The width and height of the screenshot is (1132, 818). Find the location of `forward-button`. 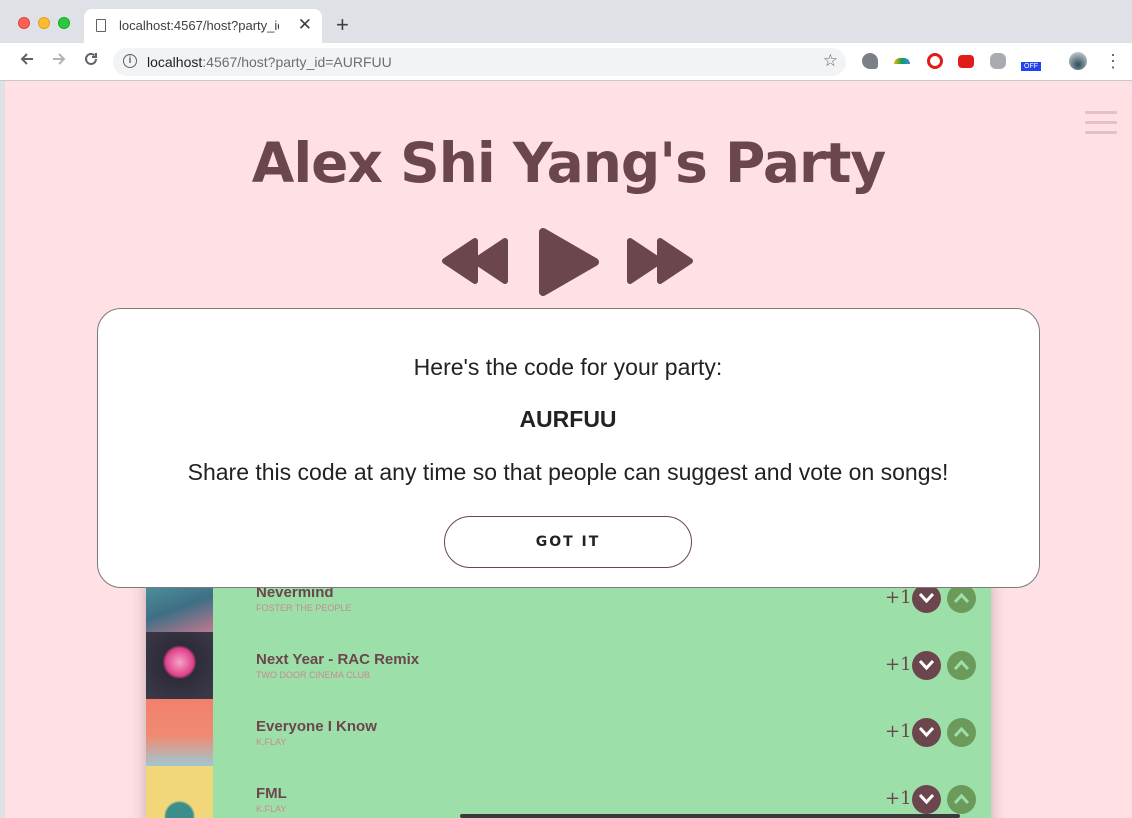

forward-button is located at coordinates (59, 61).